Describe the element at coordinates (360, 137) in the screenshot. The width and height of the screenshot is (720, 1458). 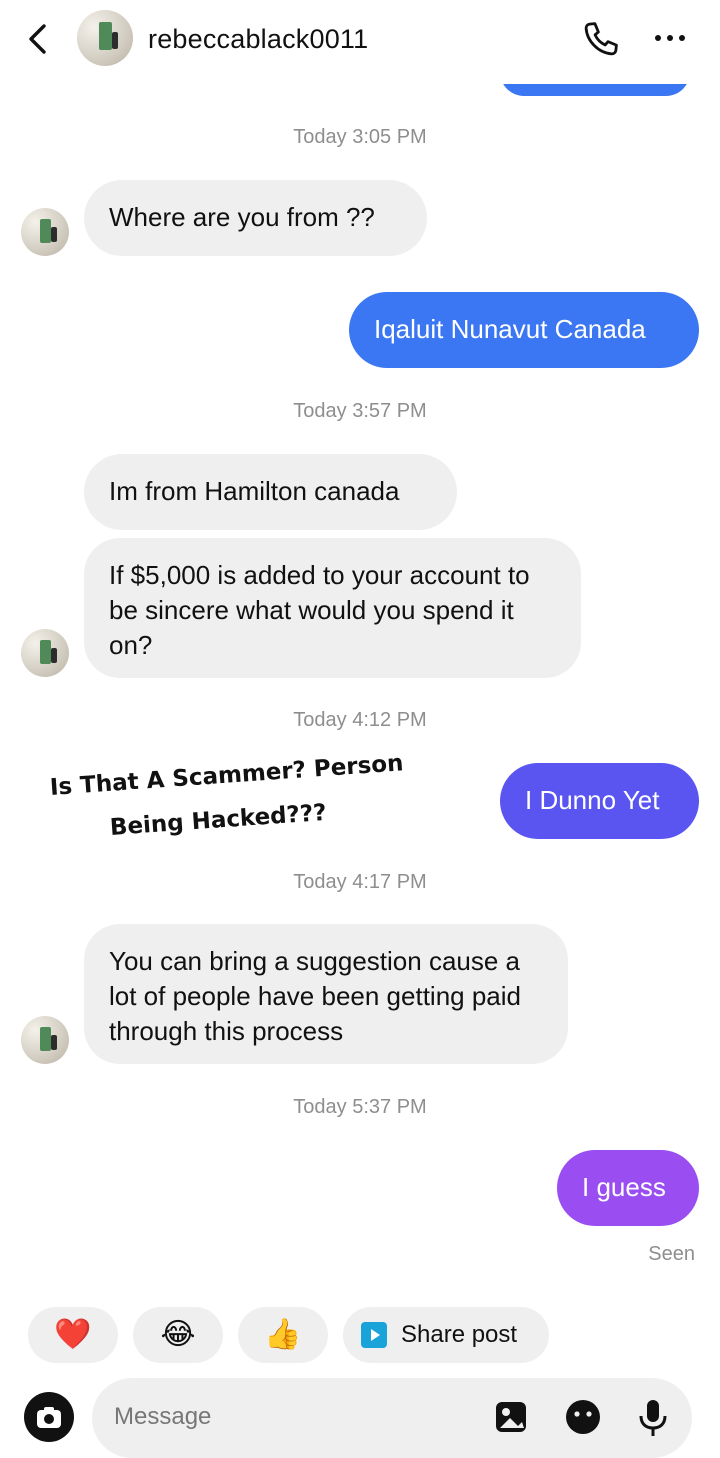
I see `timestamp: Today 3:05 PM` at that location.